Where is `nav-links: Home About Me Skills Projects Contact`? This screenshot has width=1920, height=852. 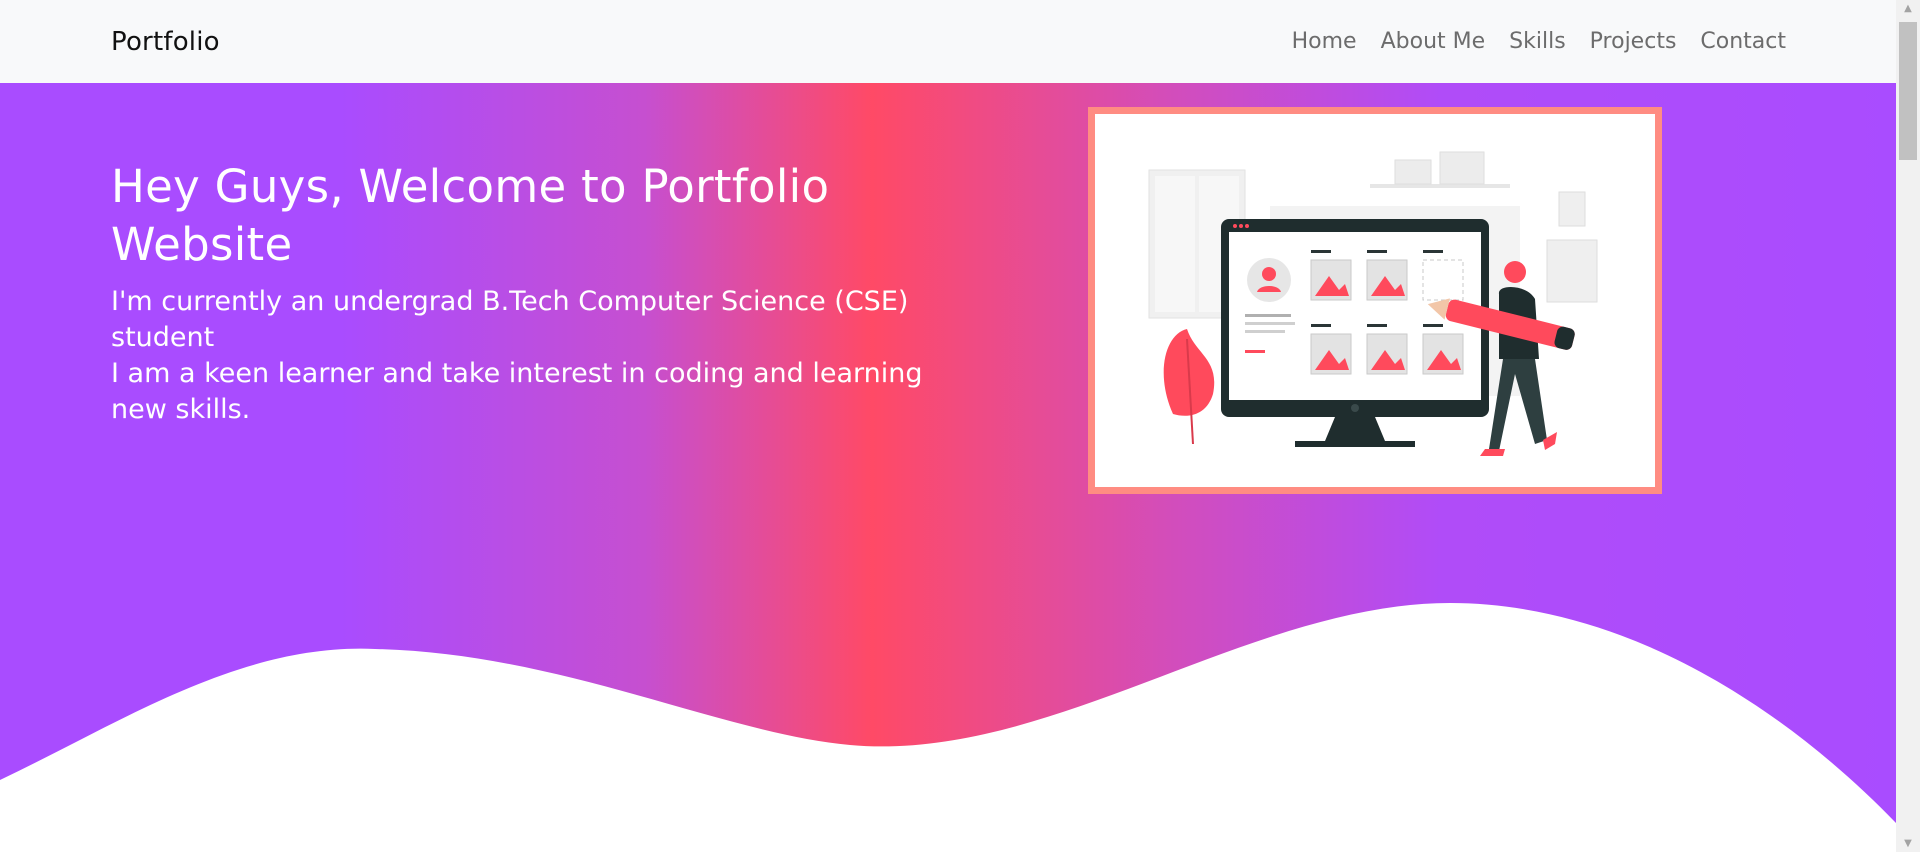 nav-links: Home About Me Skills Projects Contact is located at coordinates (1533, 41).